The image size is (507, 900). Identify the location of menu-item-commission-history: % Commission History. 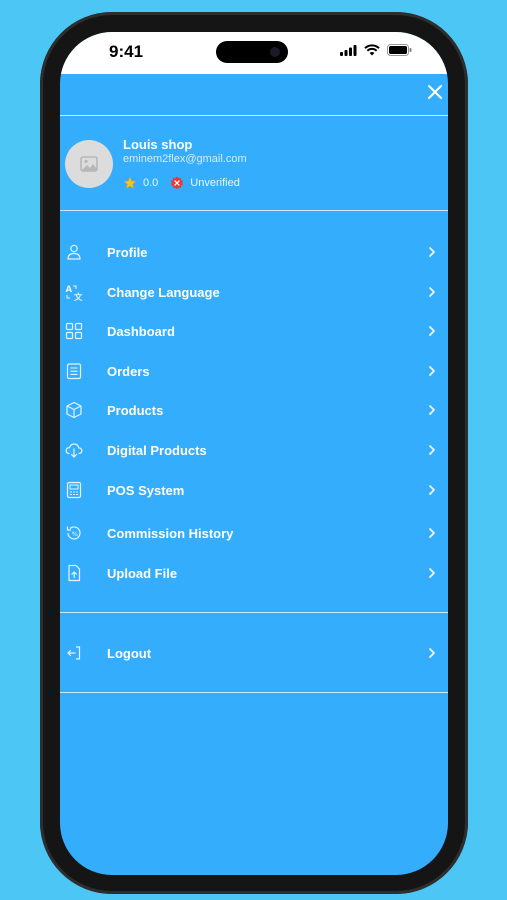
(254, 533).